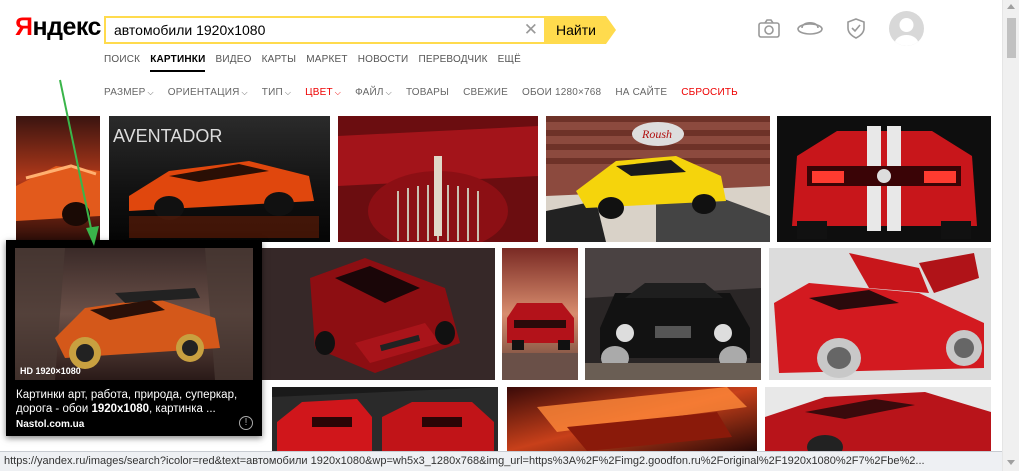 This screenshot has height=471, width=1019. Describe the element at coordinates (66, 27) in the screenshot. I see `logo-text: ндекс` at that location.